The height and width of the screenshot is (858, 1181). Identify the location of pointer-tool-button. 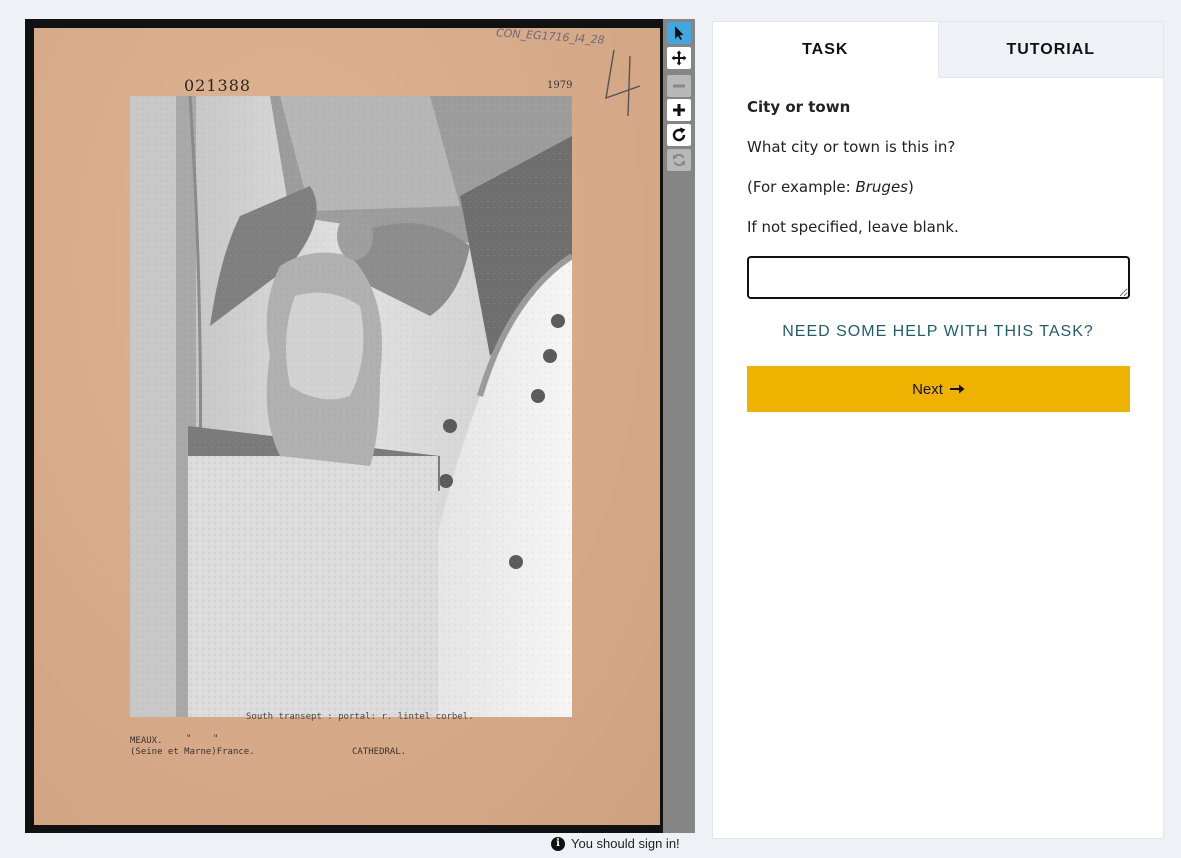
(679, 33).